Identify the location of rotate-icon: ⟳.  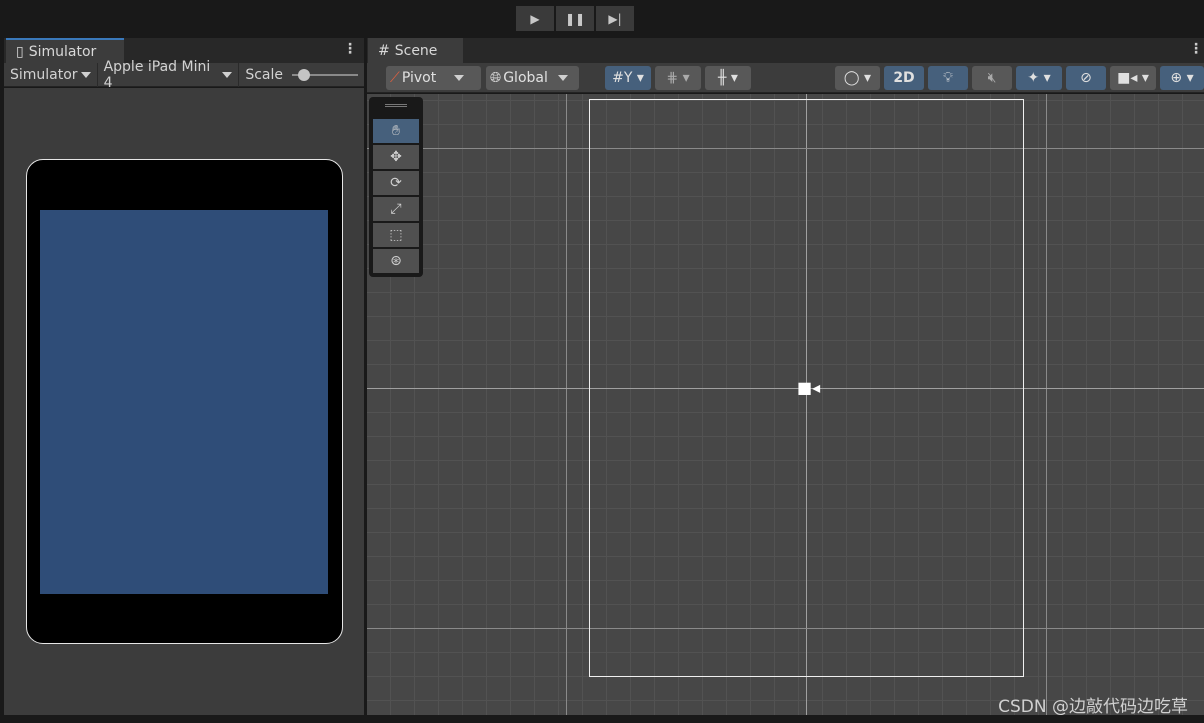
(396, 183).